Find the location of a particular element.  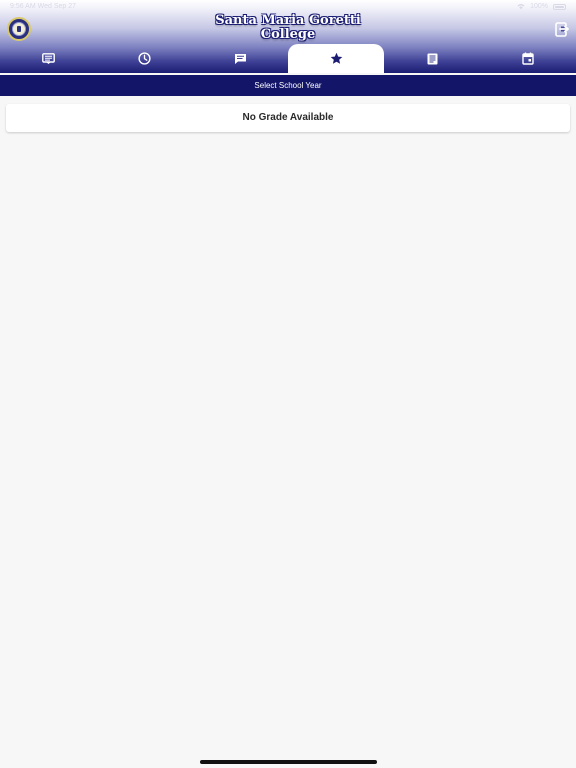

title-line-2: College is located at coordinates (288, 34).